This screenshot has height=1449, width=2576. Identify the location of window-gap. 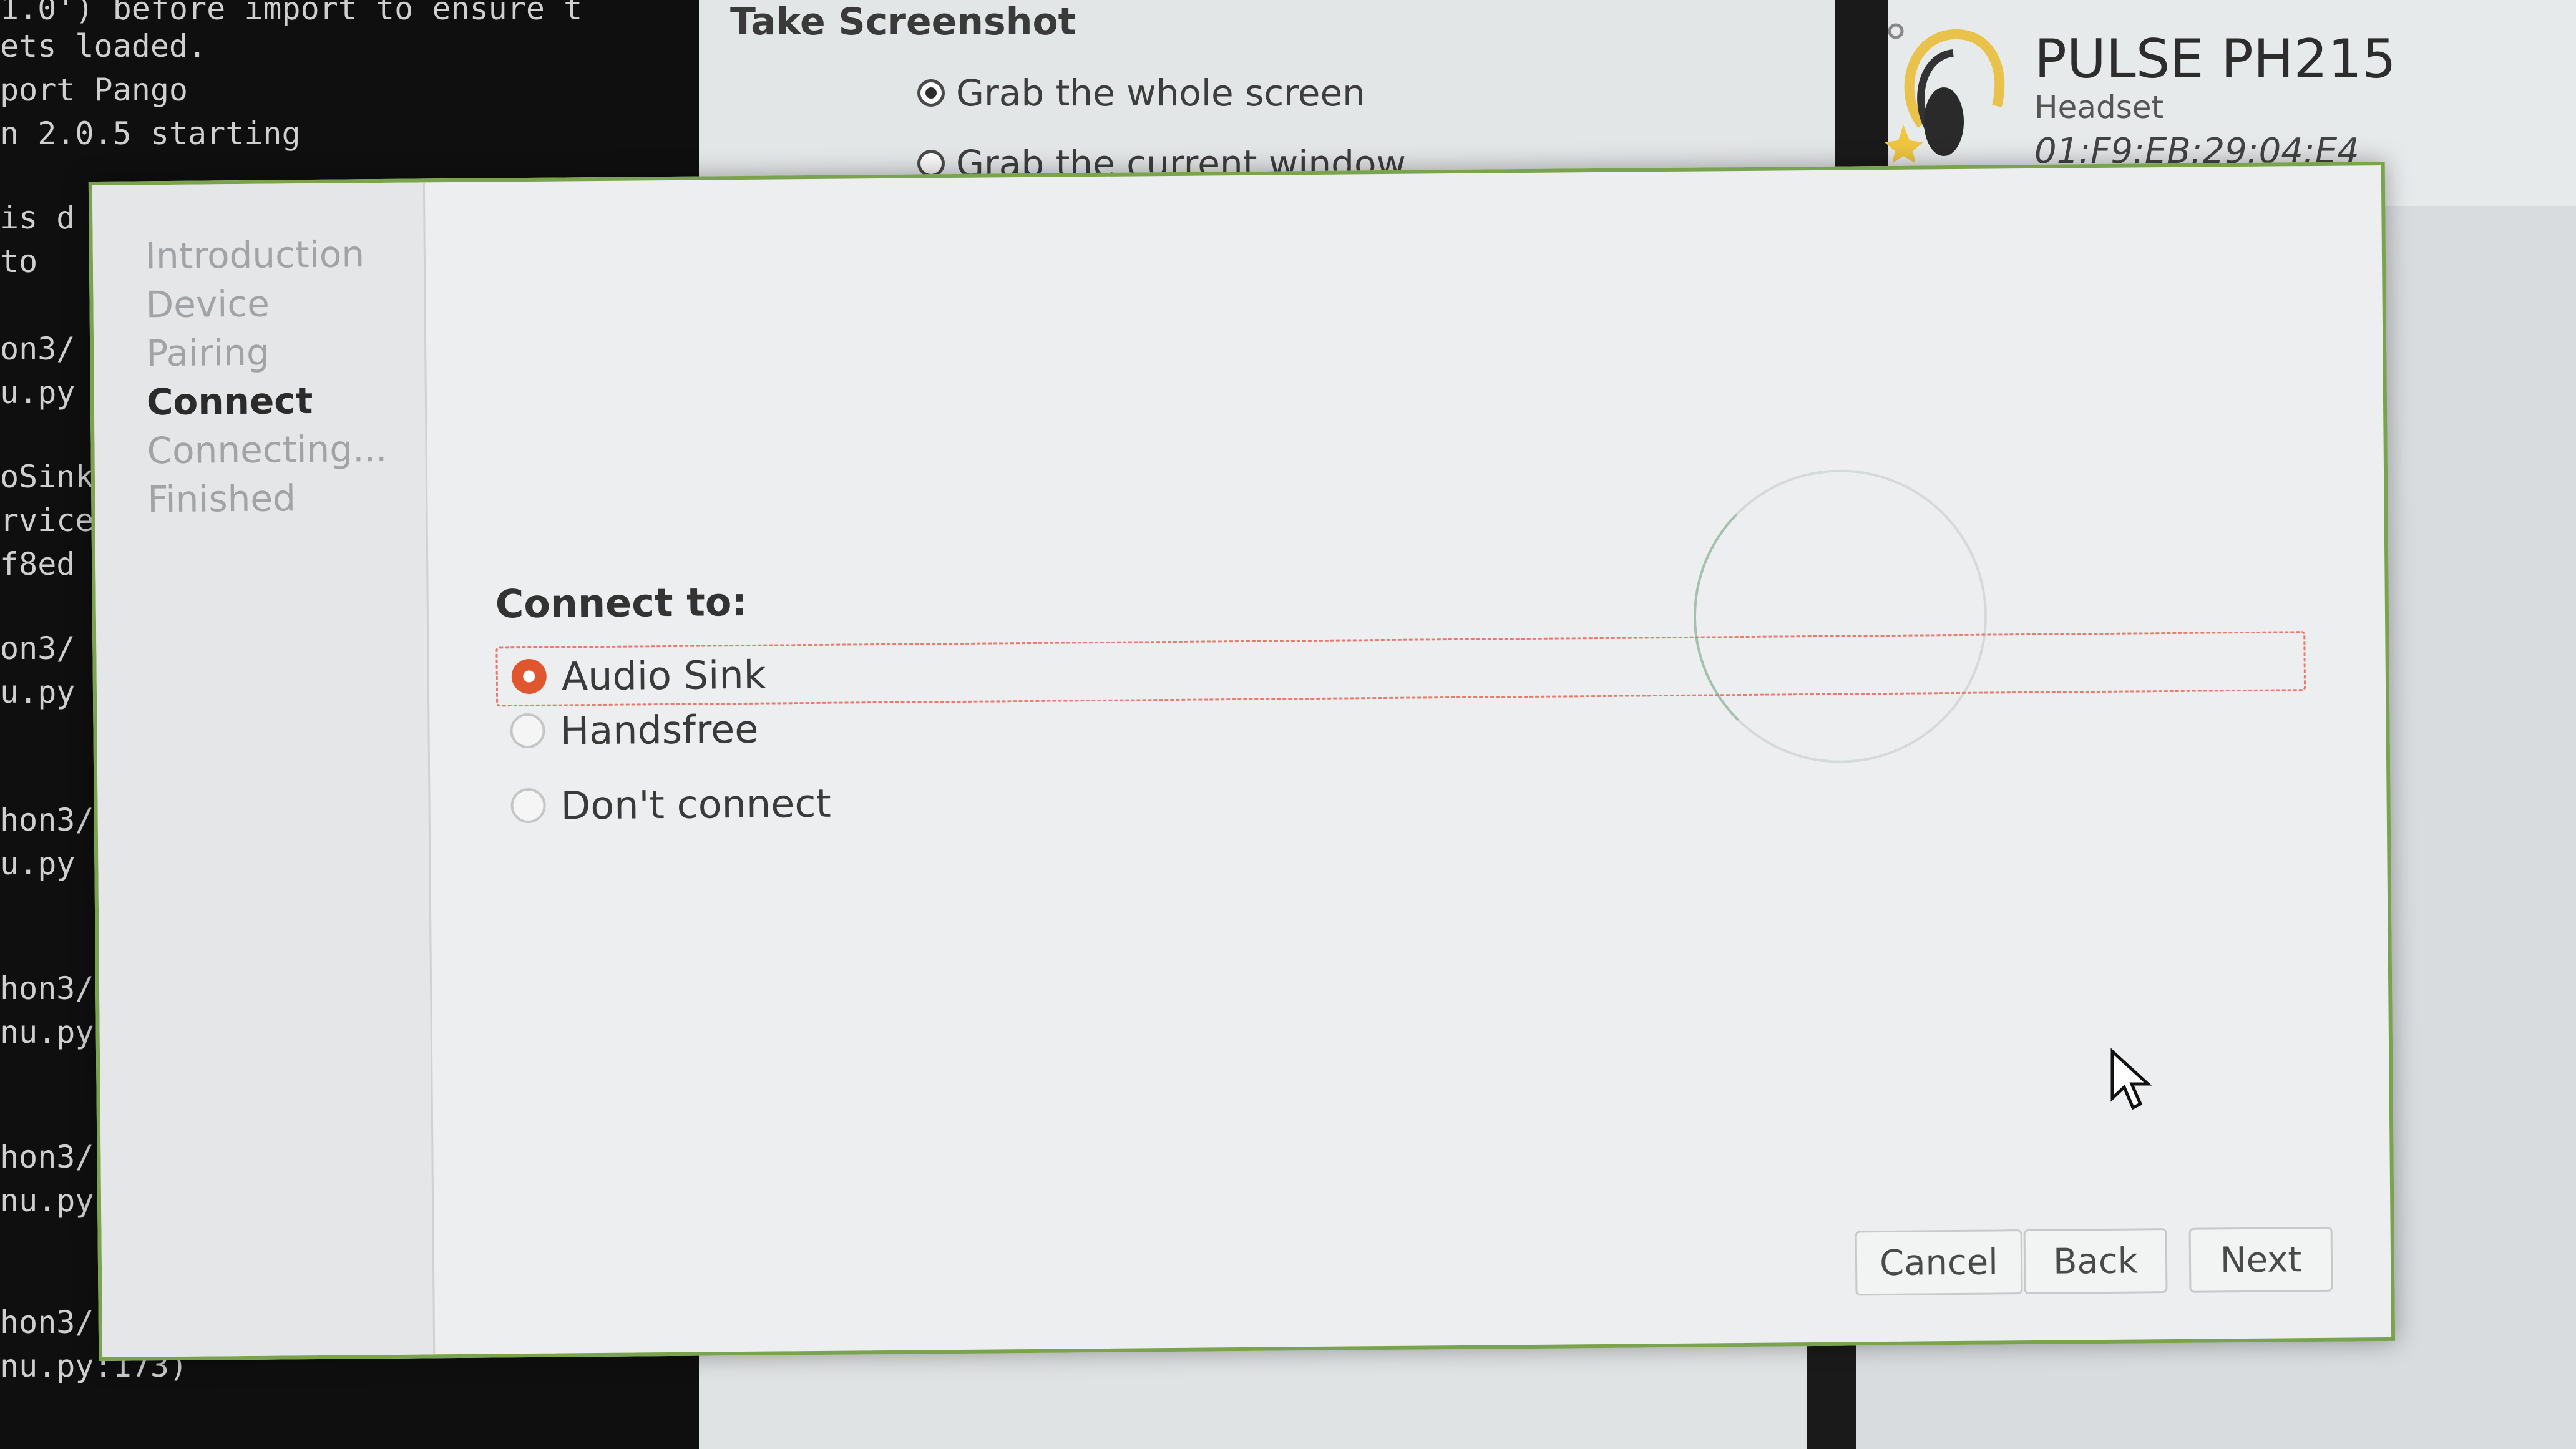
(1831, 1395).